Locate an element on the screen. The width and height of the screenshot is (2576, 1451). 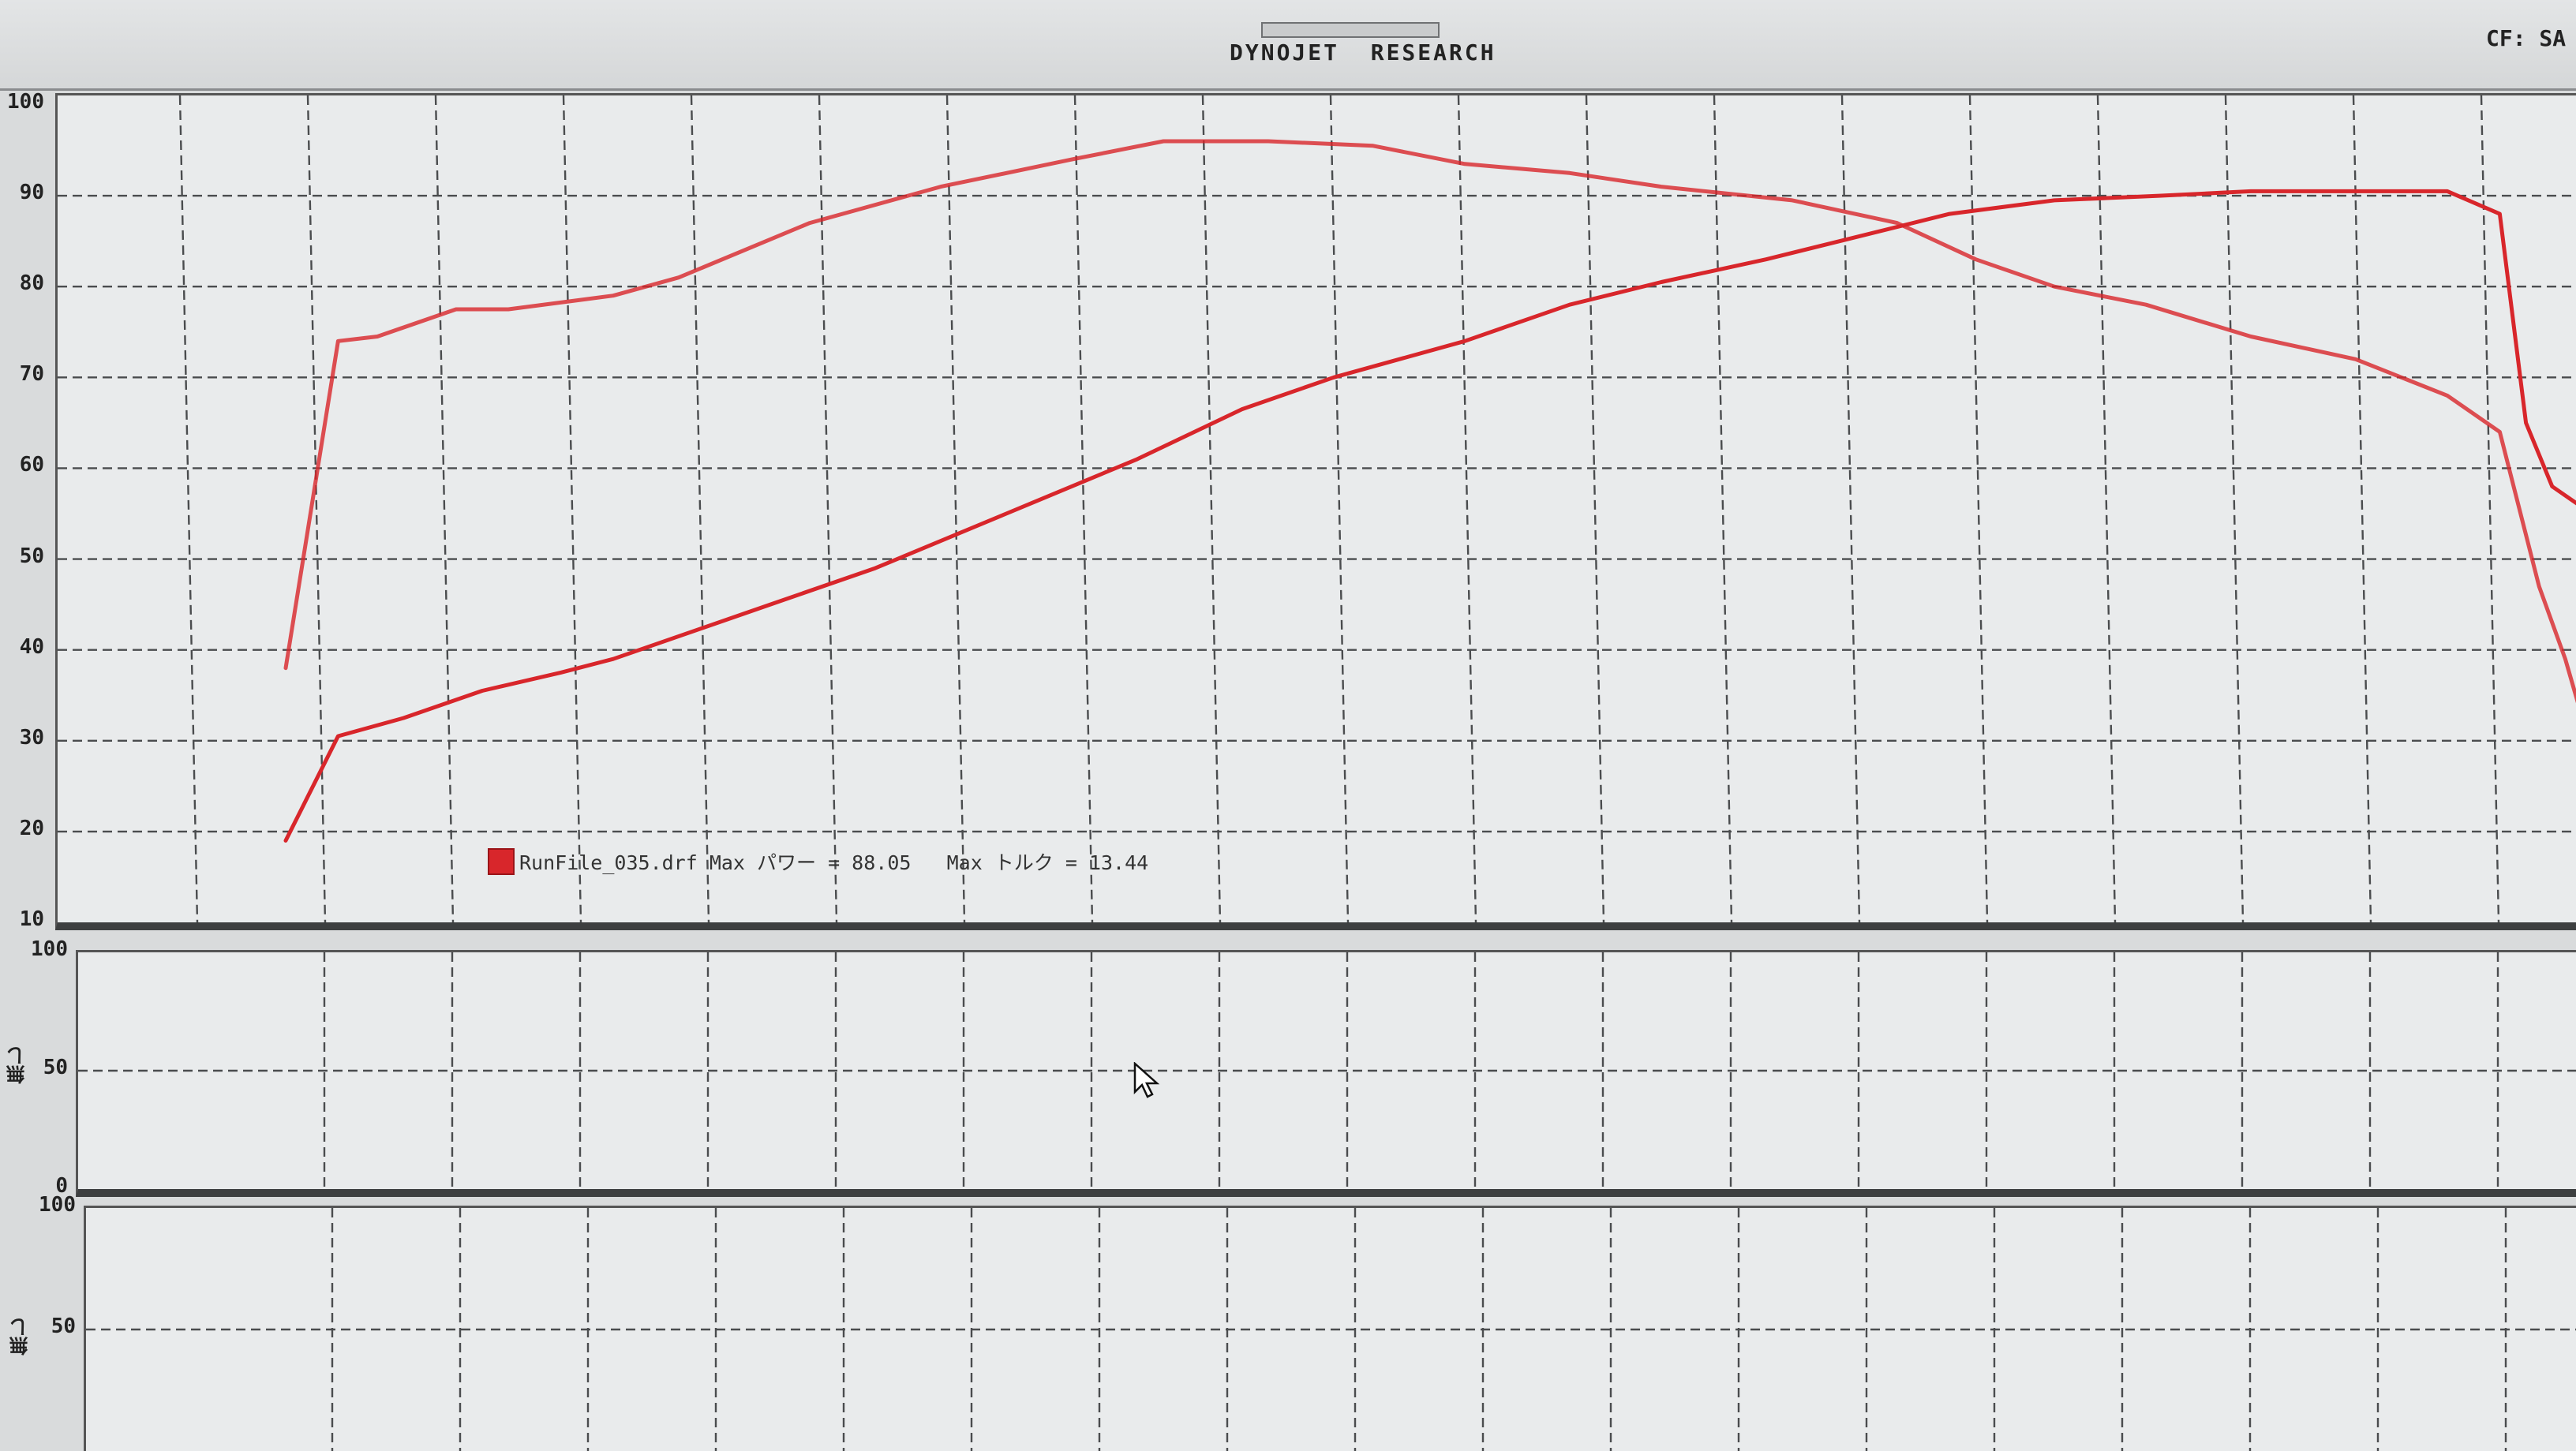
y-tick-label: 60 is located at coordinates (31, 465).